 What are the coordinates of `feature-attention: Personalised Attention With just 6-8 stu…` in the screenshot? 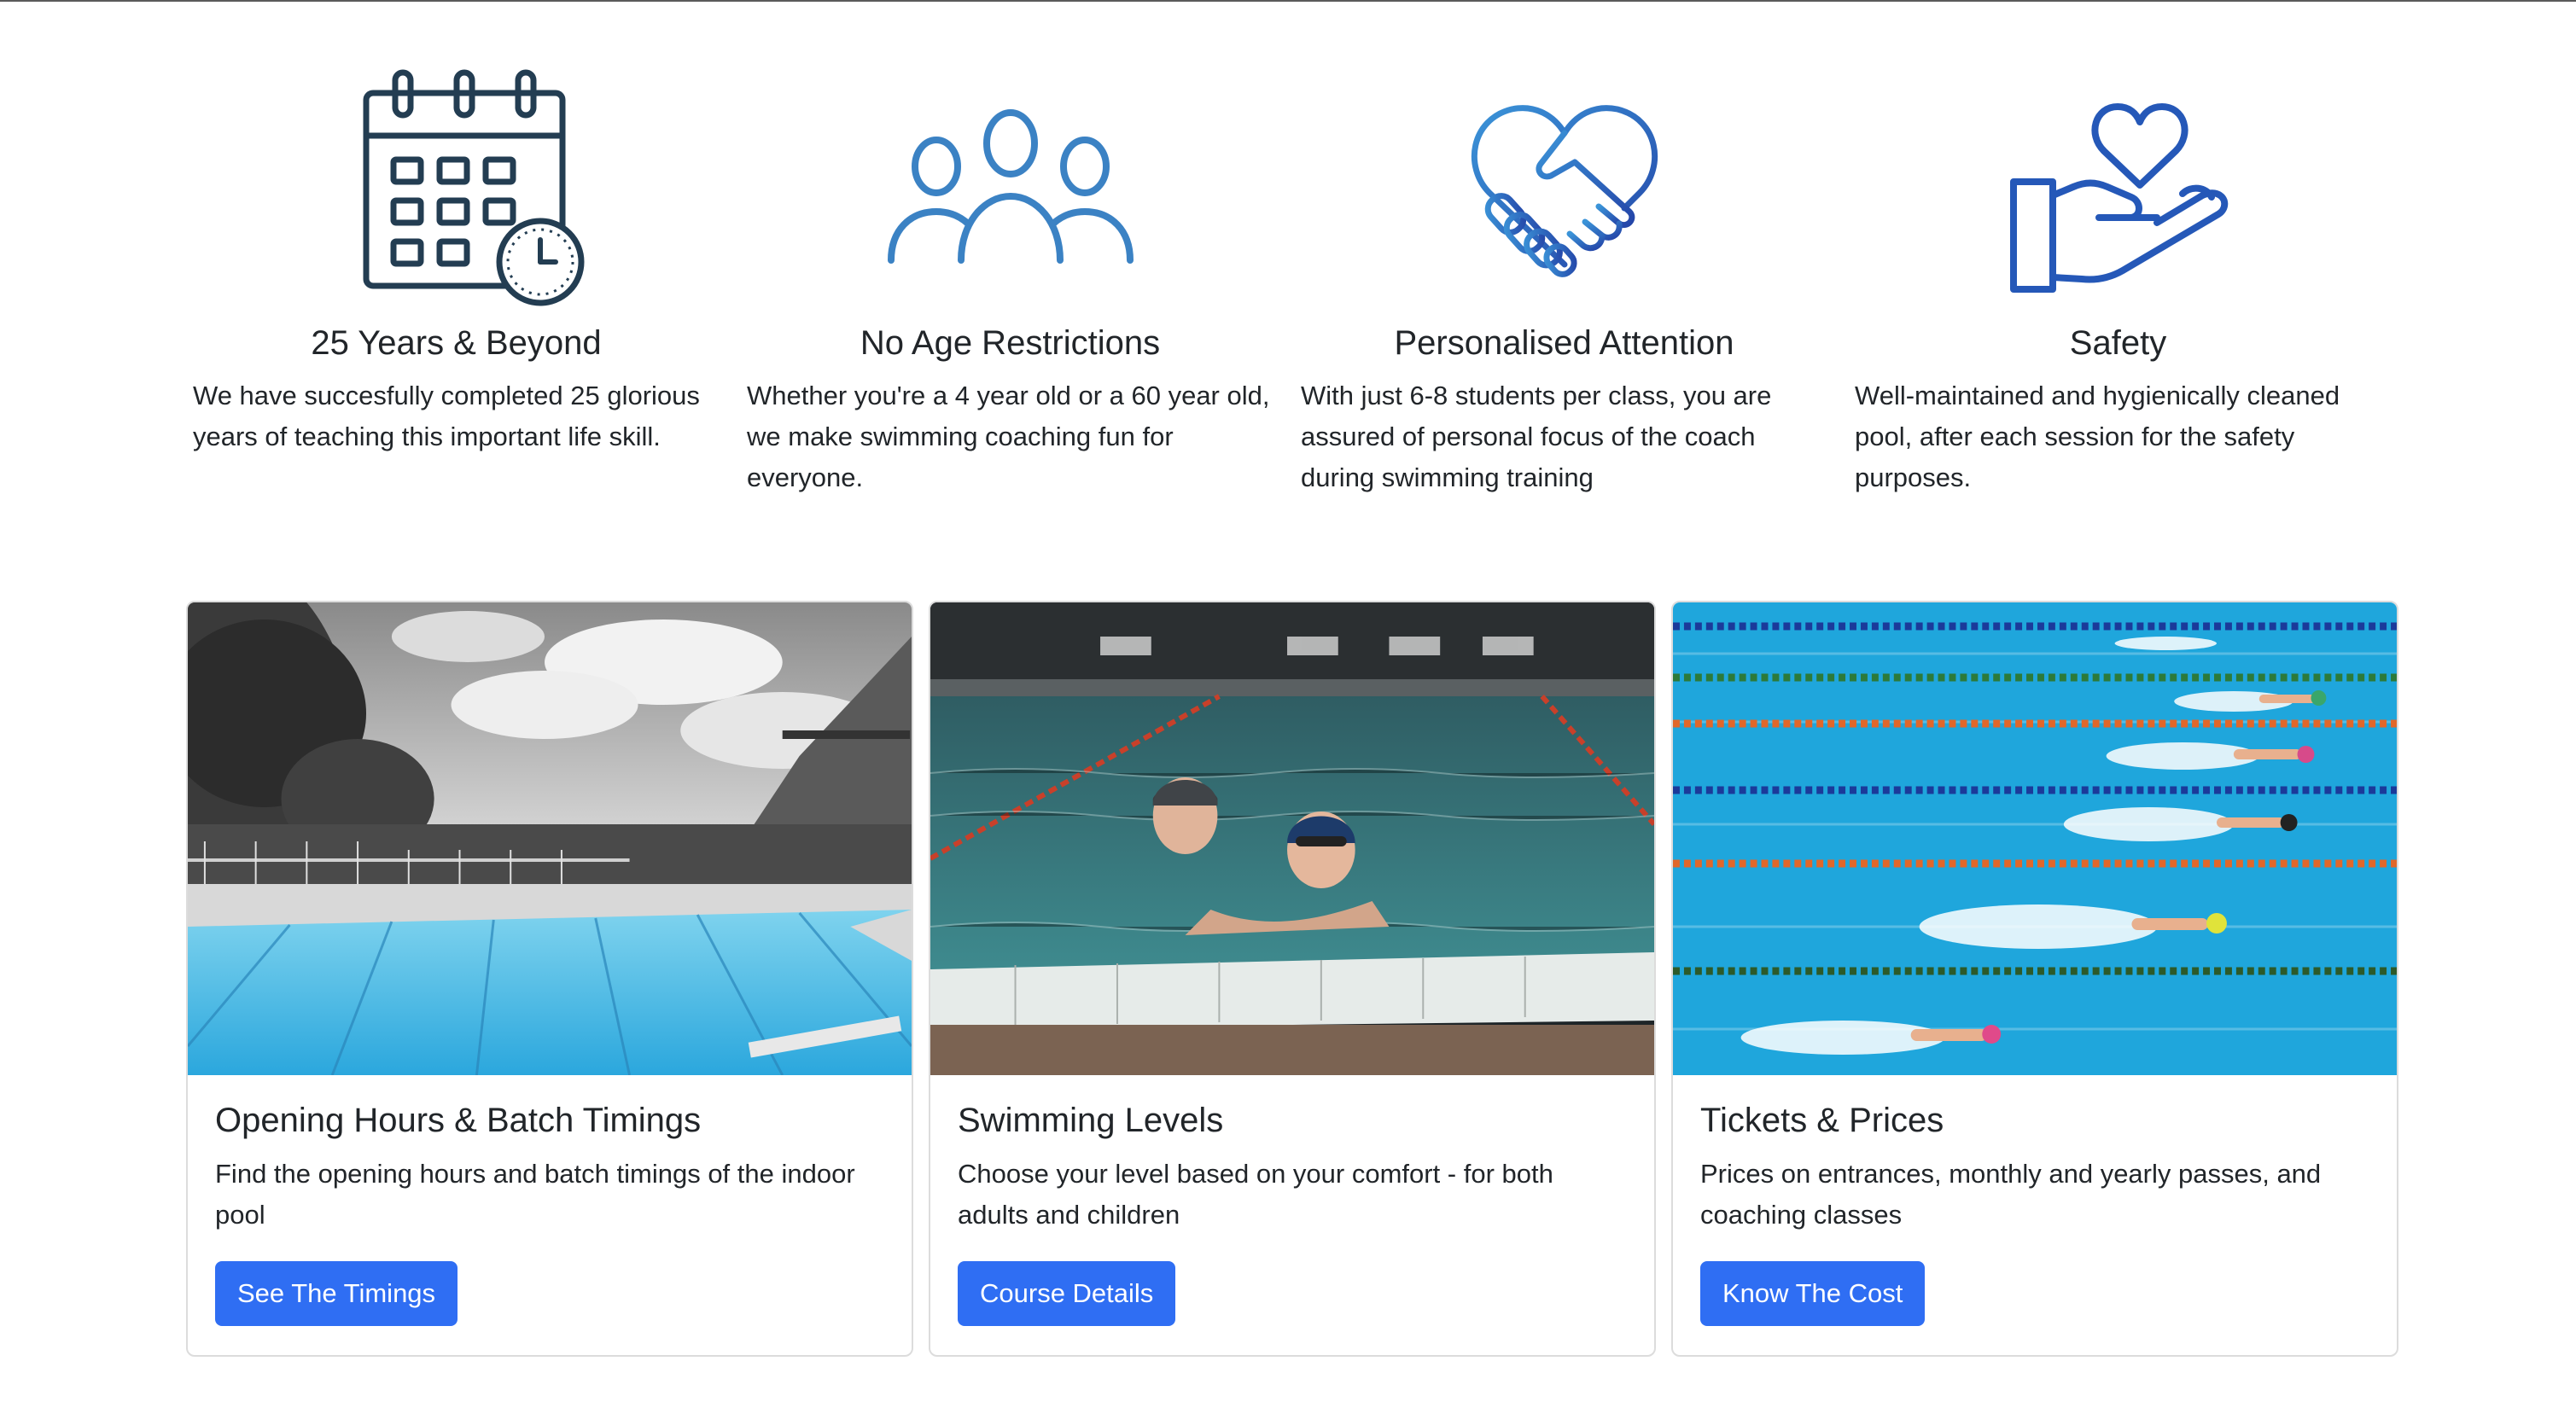 It's located at (1564, 279).